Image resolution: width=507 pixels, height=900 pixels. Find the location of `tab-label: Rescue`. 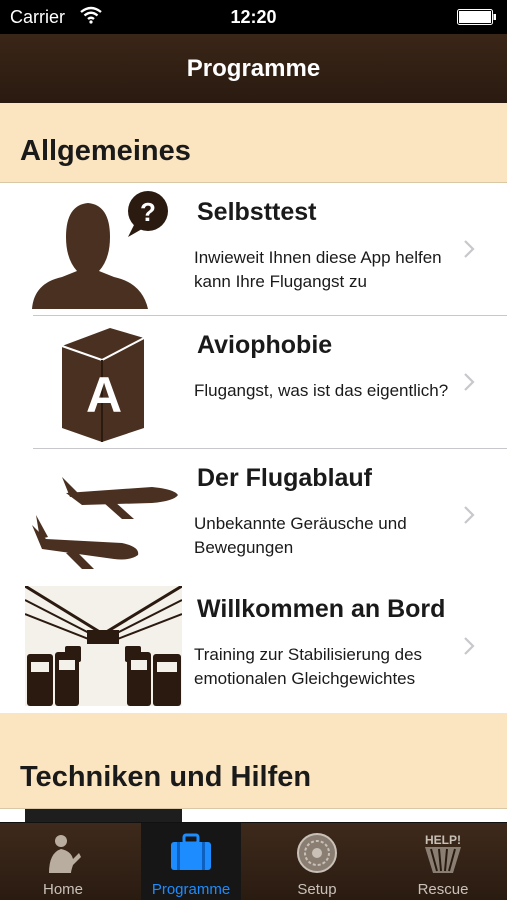

tab-label: Rescue is located at coordinates (443, 889).